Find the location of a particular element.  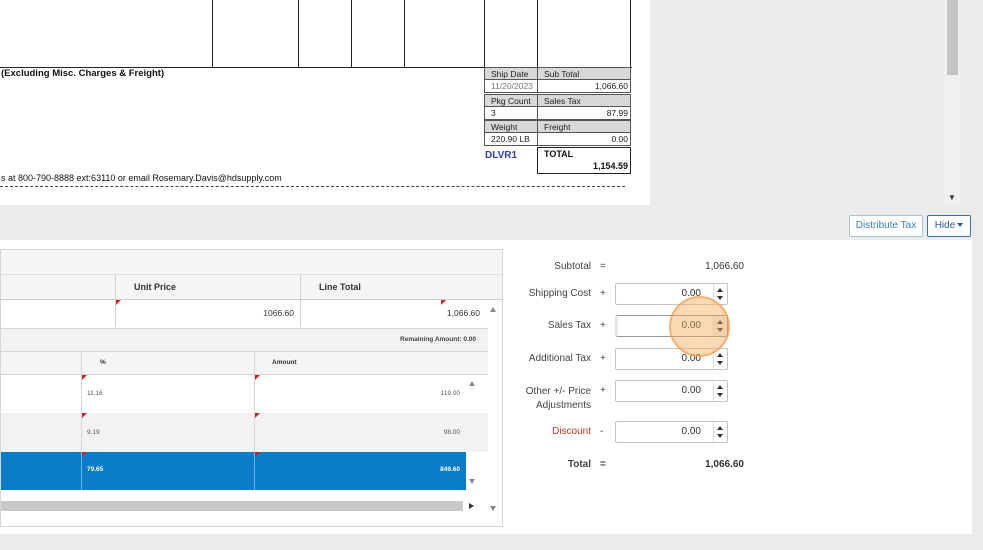

other-adjustments-operator: + is located at coordinates (603, 390).